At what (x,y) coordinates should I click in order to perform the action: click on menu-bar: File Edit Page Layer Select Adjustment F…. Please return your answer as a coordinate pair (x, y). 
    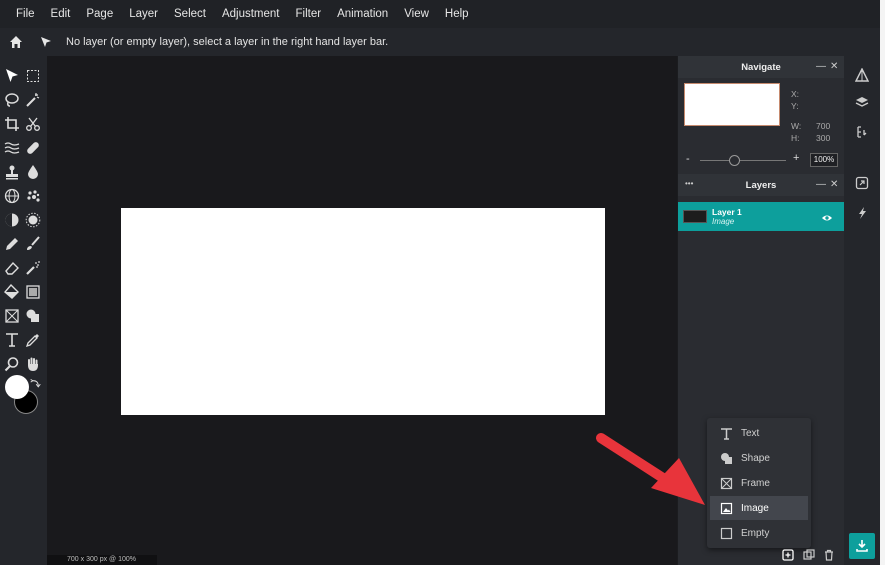
    Looking at the image, I should click on (440, 14).